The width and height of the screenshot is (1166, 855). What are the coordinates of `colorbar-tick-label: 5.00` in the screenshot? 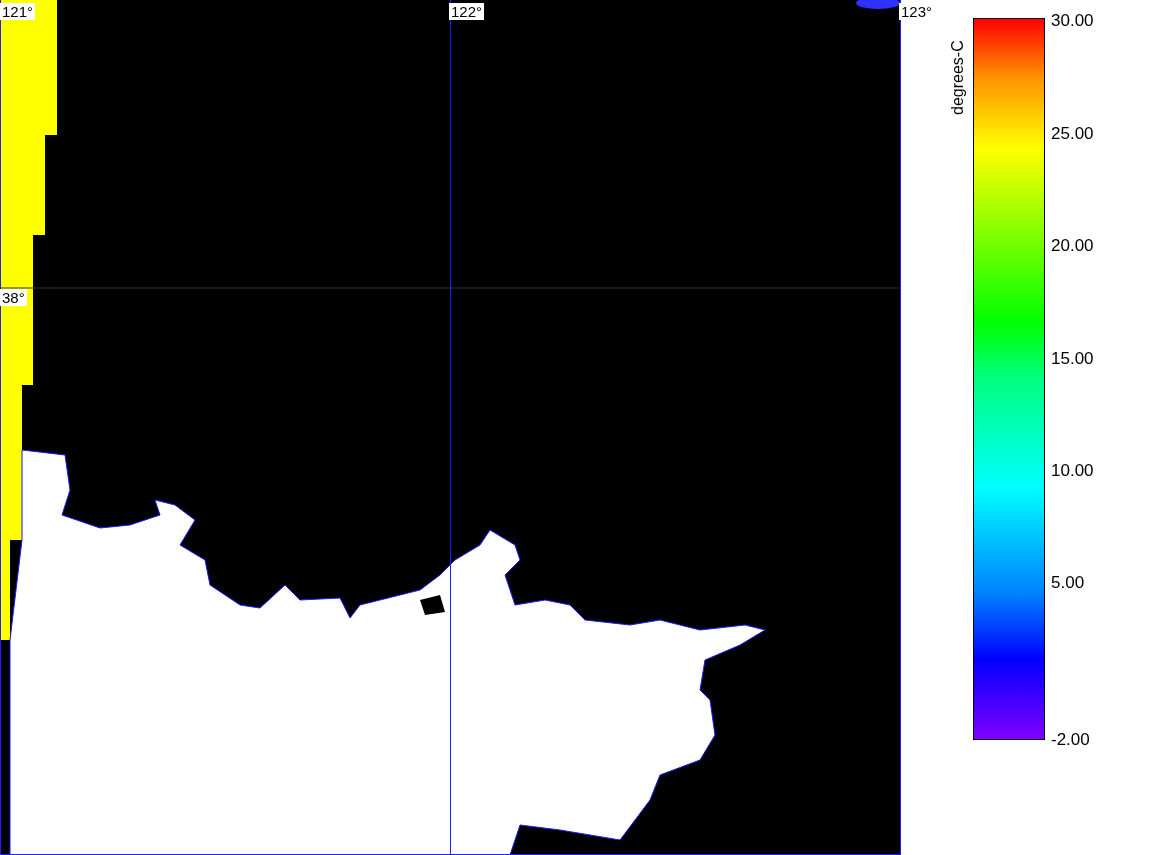 It's located at (1068, 583).